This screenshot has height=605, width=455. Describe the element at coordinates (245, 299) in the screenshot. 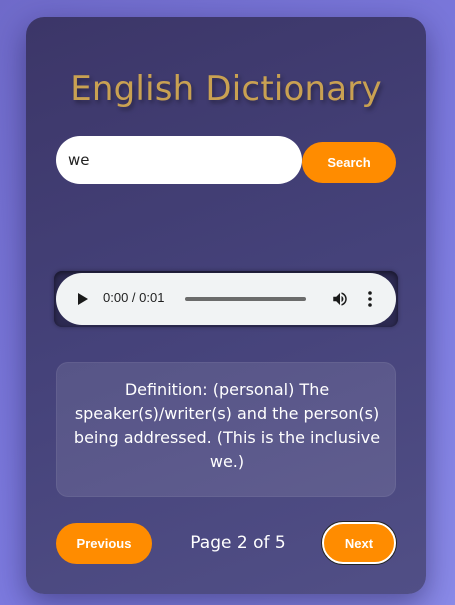

I see `audio-progress-bar` at that location.